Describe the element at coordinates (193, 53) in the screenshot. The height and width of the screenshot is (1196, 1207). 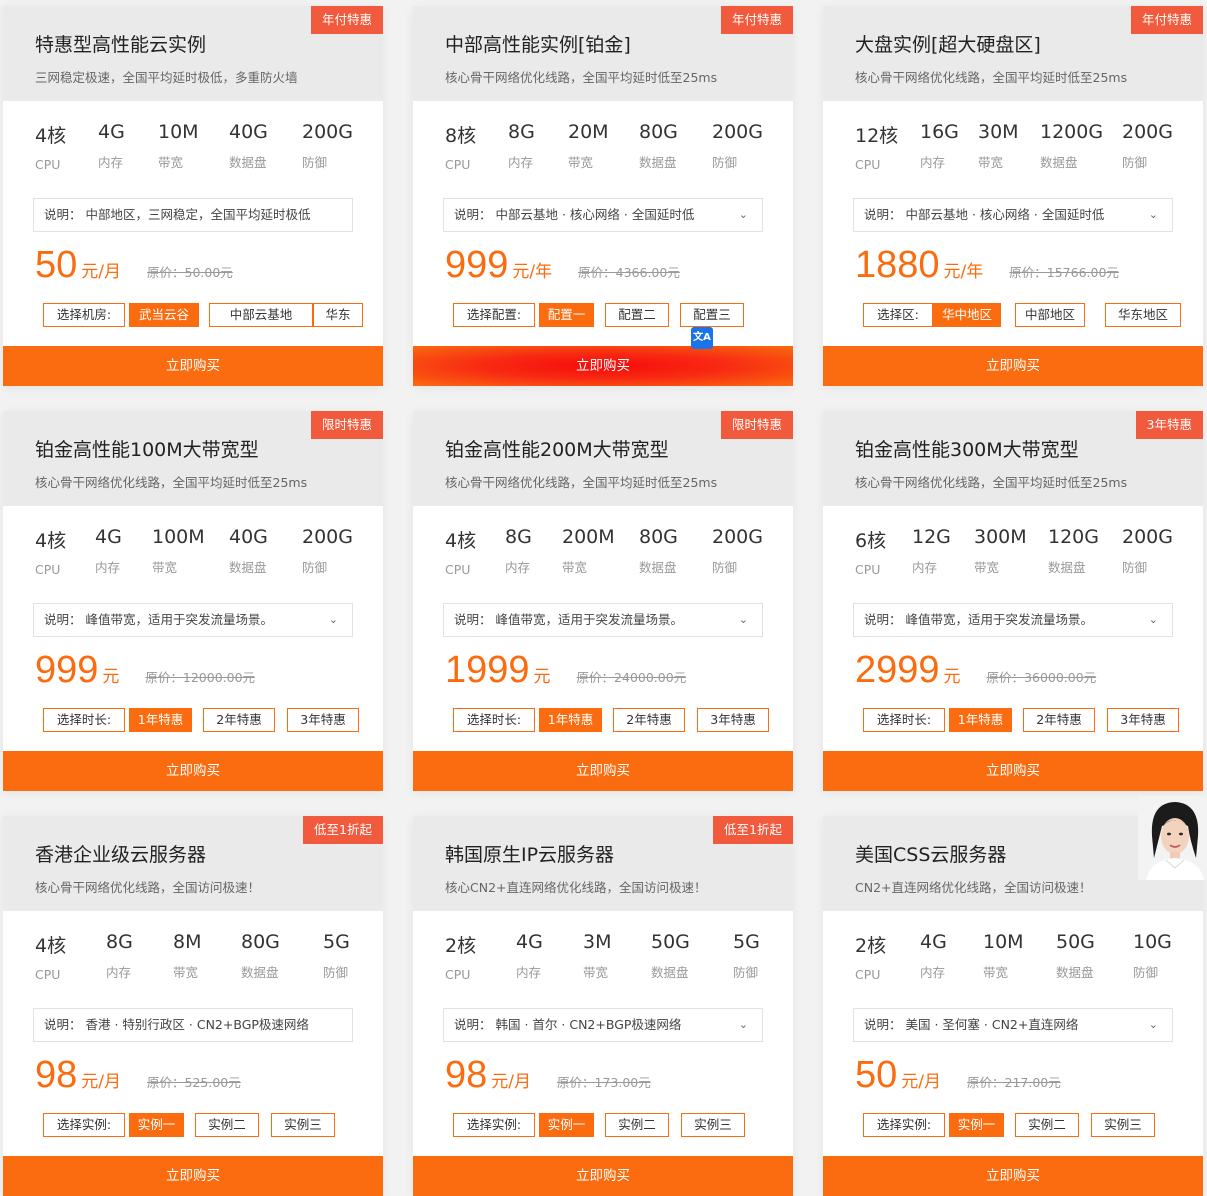
I see `card-header: 特惠型高性能云实例 三网稳定极速，全国平均延时极低，多重防火墙 年付特惠` at that location.